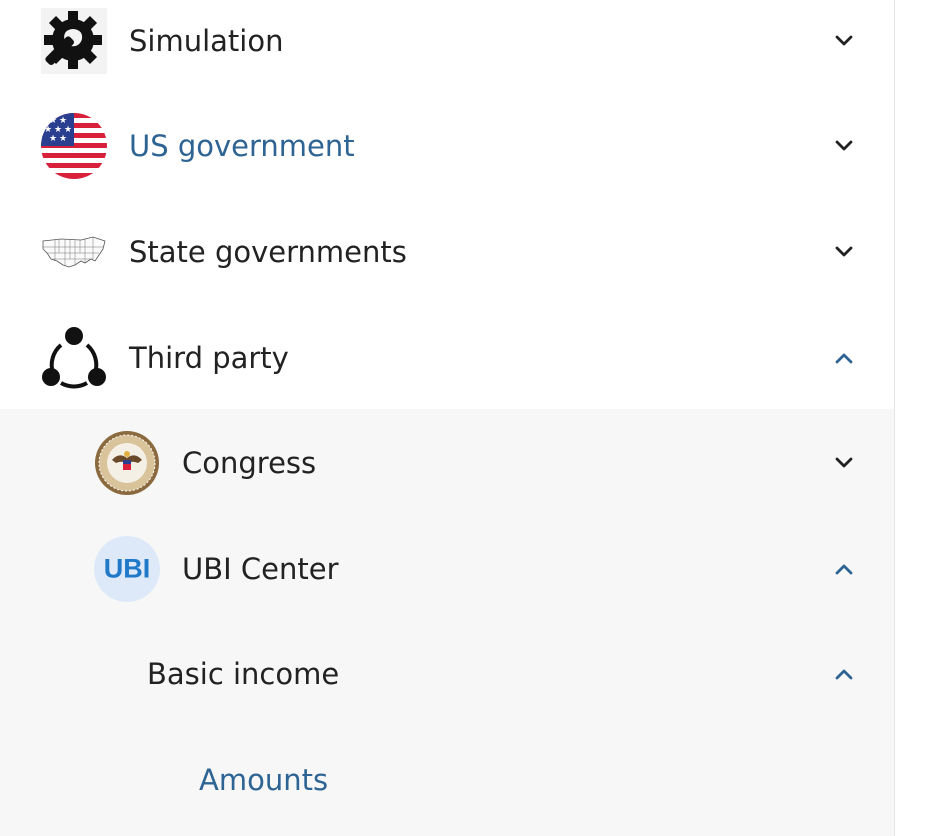 Image resolution: width=926 pixels, height=836 pixels. I want to click on nav-item-third-party: Third party, so click(447, 357).